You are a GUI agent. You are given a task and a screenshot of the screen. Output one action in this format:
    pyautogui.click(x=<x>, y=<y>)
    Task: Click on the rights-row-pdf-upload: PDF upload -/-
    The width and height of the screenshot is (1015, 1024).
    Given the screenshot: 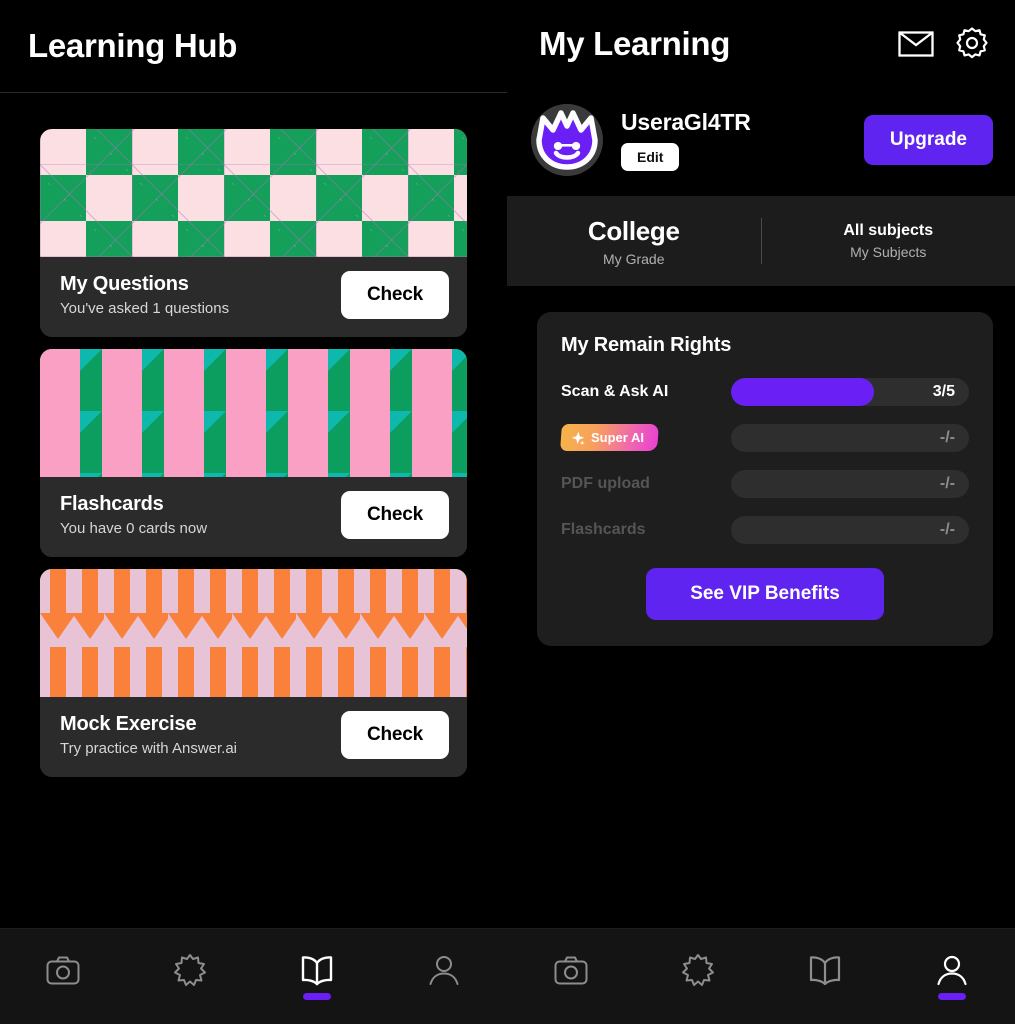 What is the action you would take?
    pyautogui.click(x=765, y=483)
    